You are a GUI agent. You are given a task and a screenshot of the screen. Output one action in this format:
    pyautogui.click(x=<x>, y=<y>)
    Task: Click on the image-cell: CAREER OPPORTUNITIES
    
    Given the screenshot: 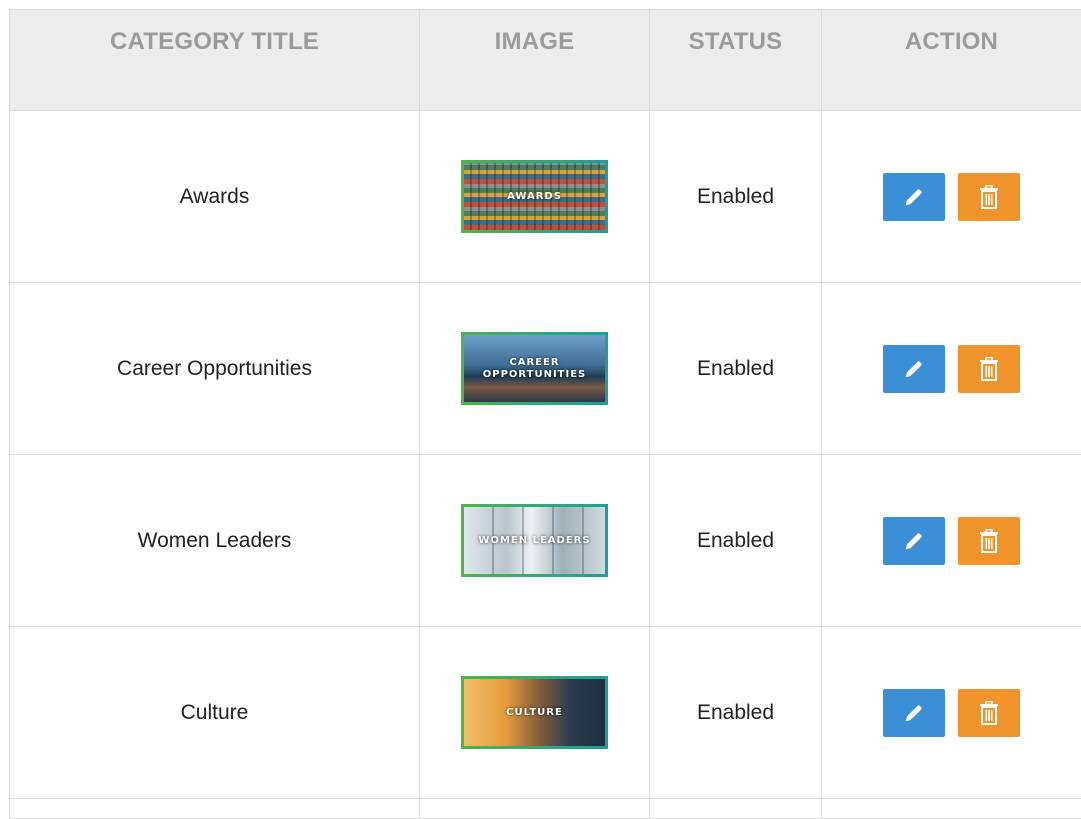 What is the action you would take?
    pyautogui.click(x=535, y=369)
    